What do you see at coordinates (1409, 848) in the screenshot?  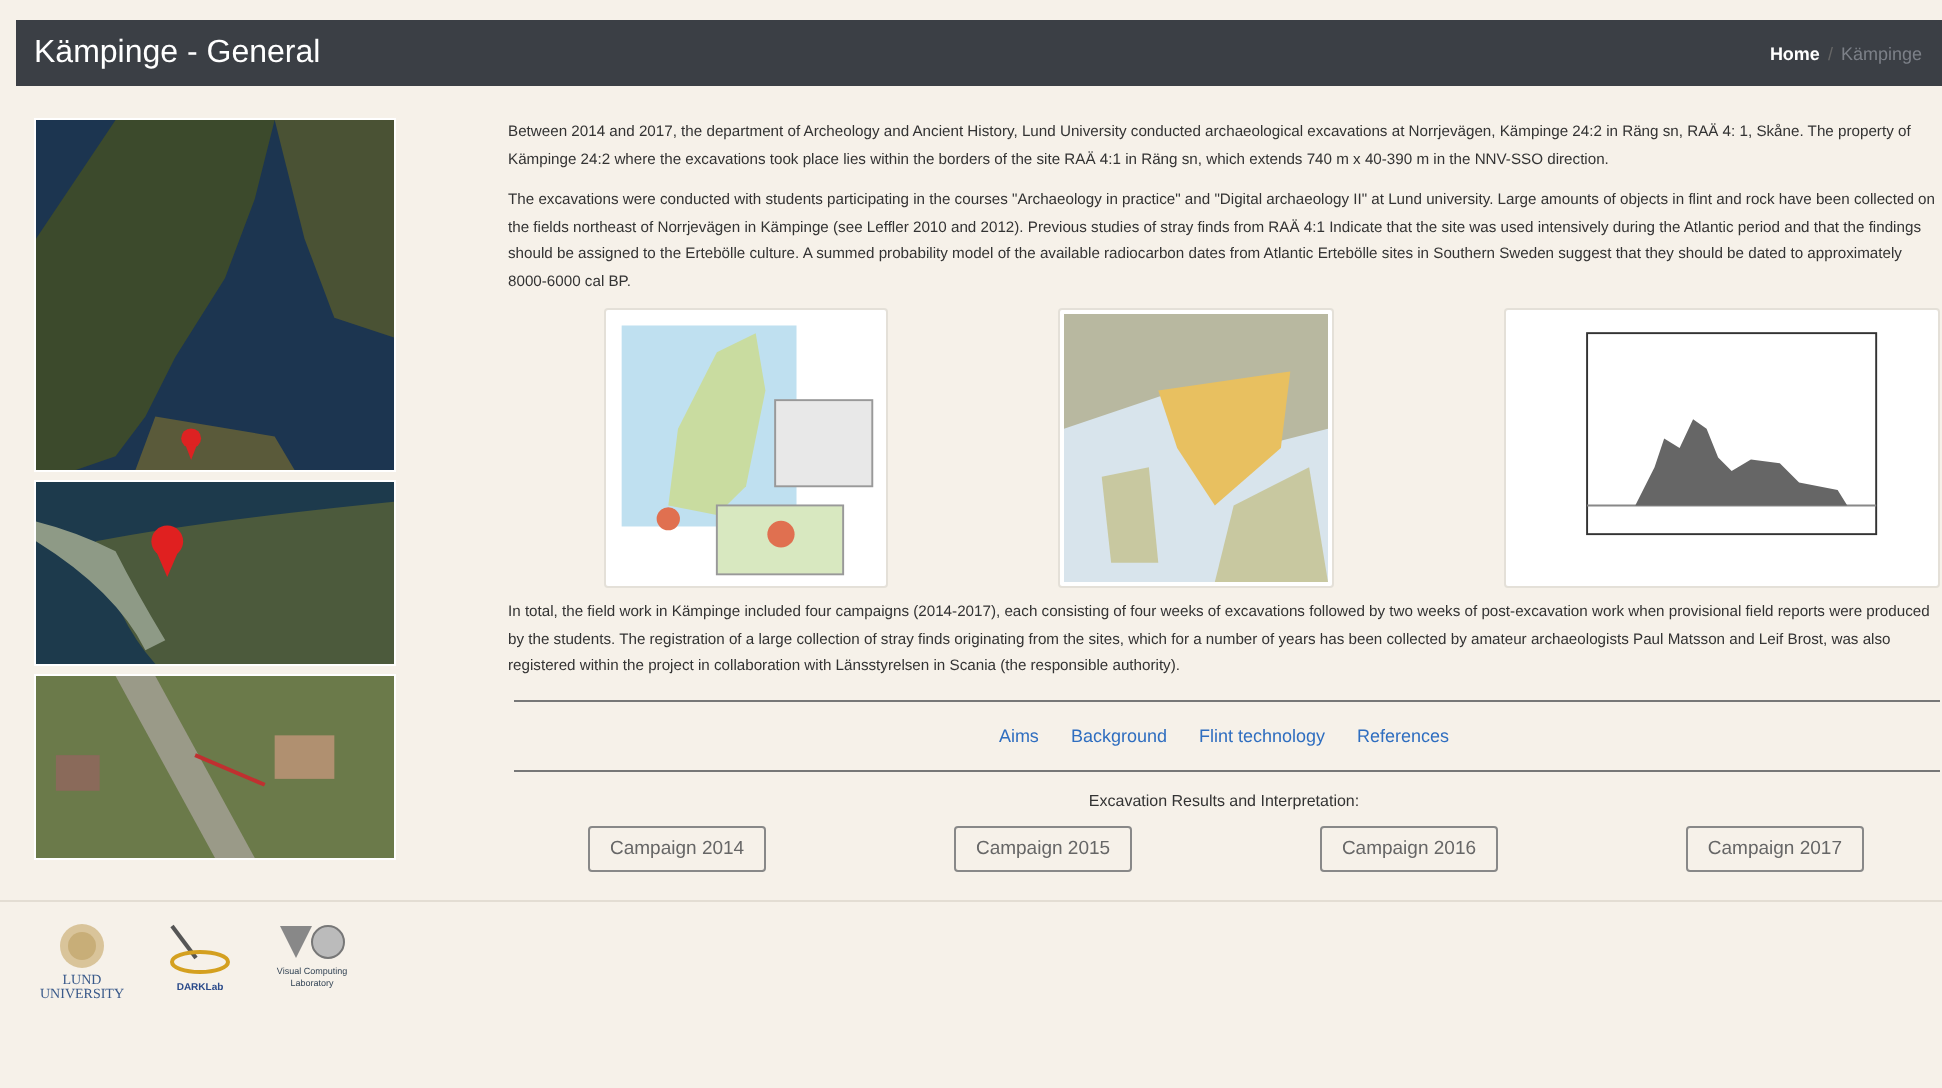 I see `campaign-button: Campaign 2016` at bounding box center [1409, 848].